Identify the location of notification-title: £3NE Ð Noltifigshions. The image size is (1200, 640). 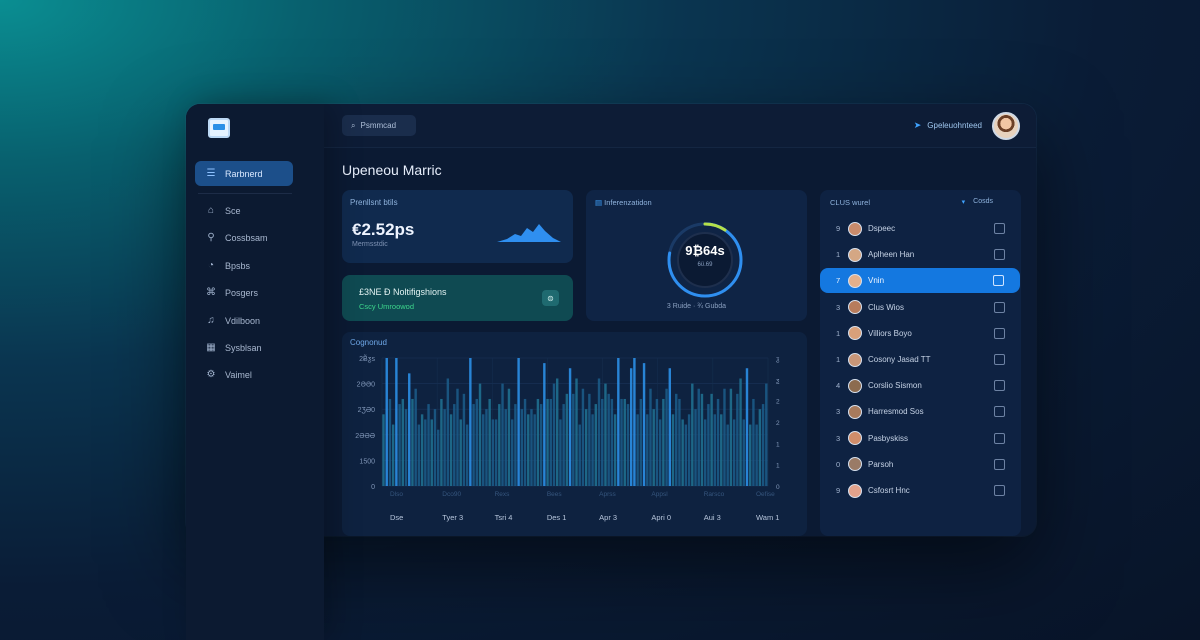
(403, 292).